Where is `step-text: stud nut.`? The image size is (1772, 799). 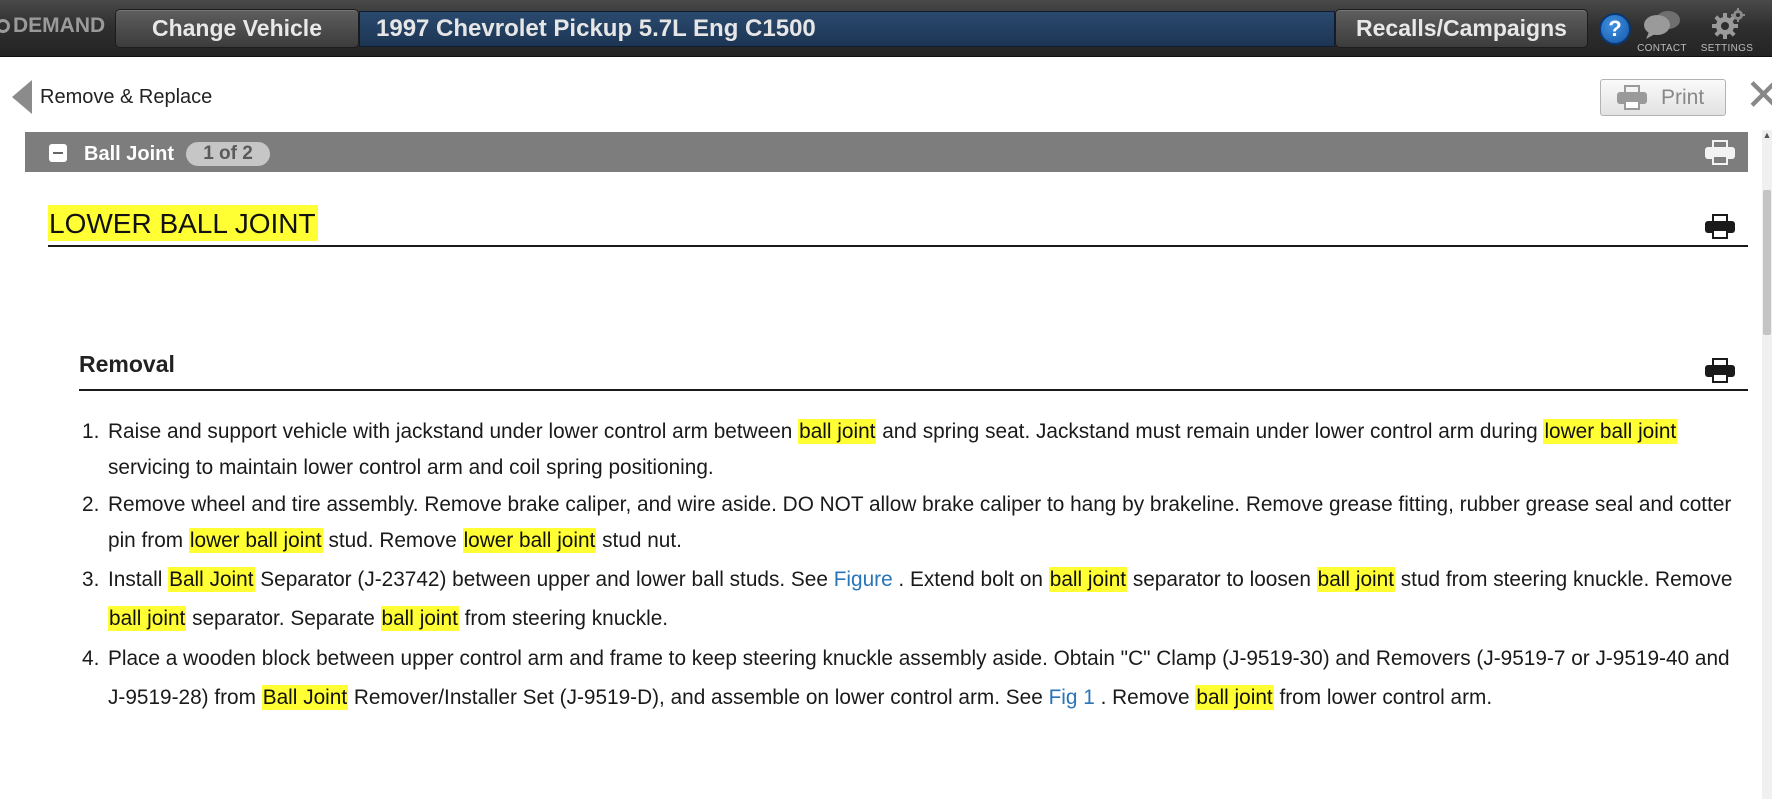
step-text: stud nut. is located at coordinates (639, 540).